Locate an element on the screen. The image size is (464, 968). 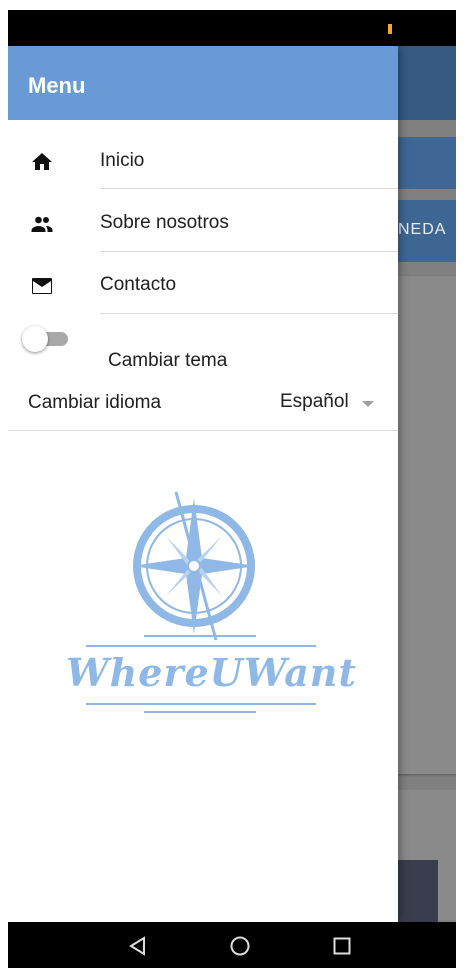
background-card is located at coordinates (424, 525).